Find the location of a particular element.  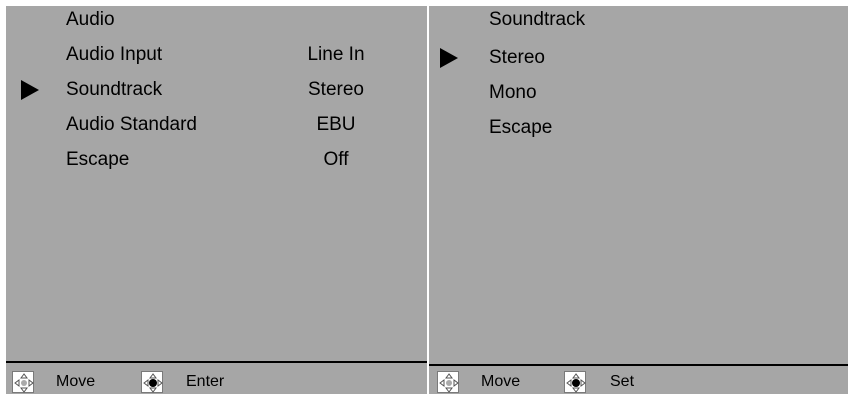

option-stereo: Stereo is located at coordinates (638, 58).